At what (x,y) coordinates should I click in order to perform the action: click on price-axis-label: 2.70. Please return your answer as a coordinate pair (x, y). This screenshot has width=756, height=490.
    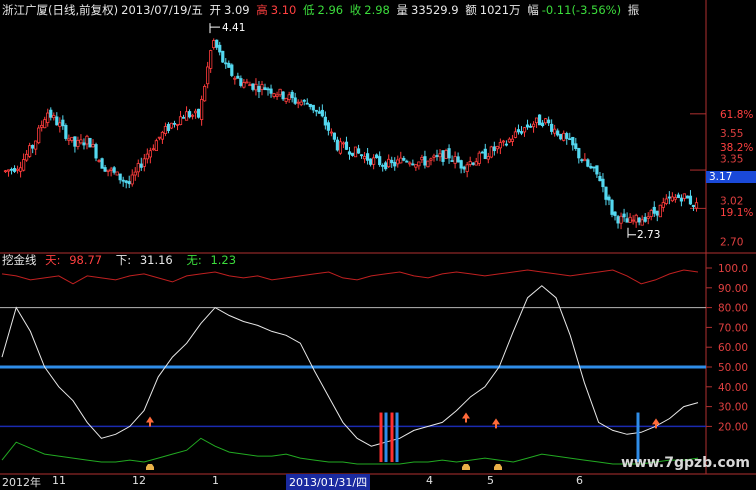
    Looking at the image, I should click on (731, 243).